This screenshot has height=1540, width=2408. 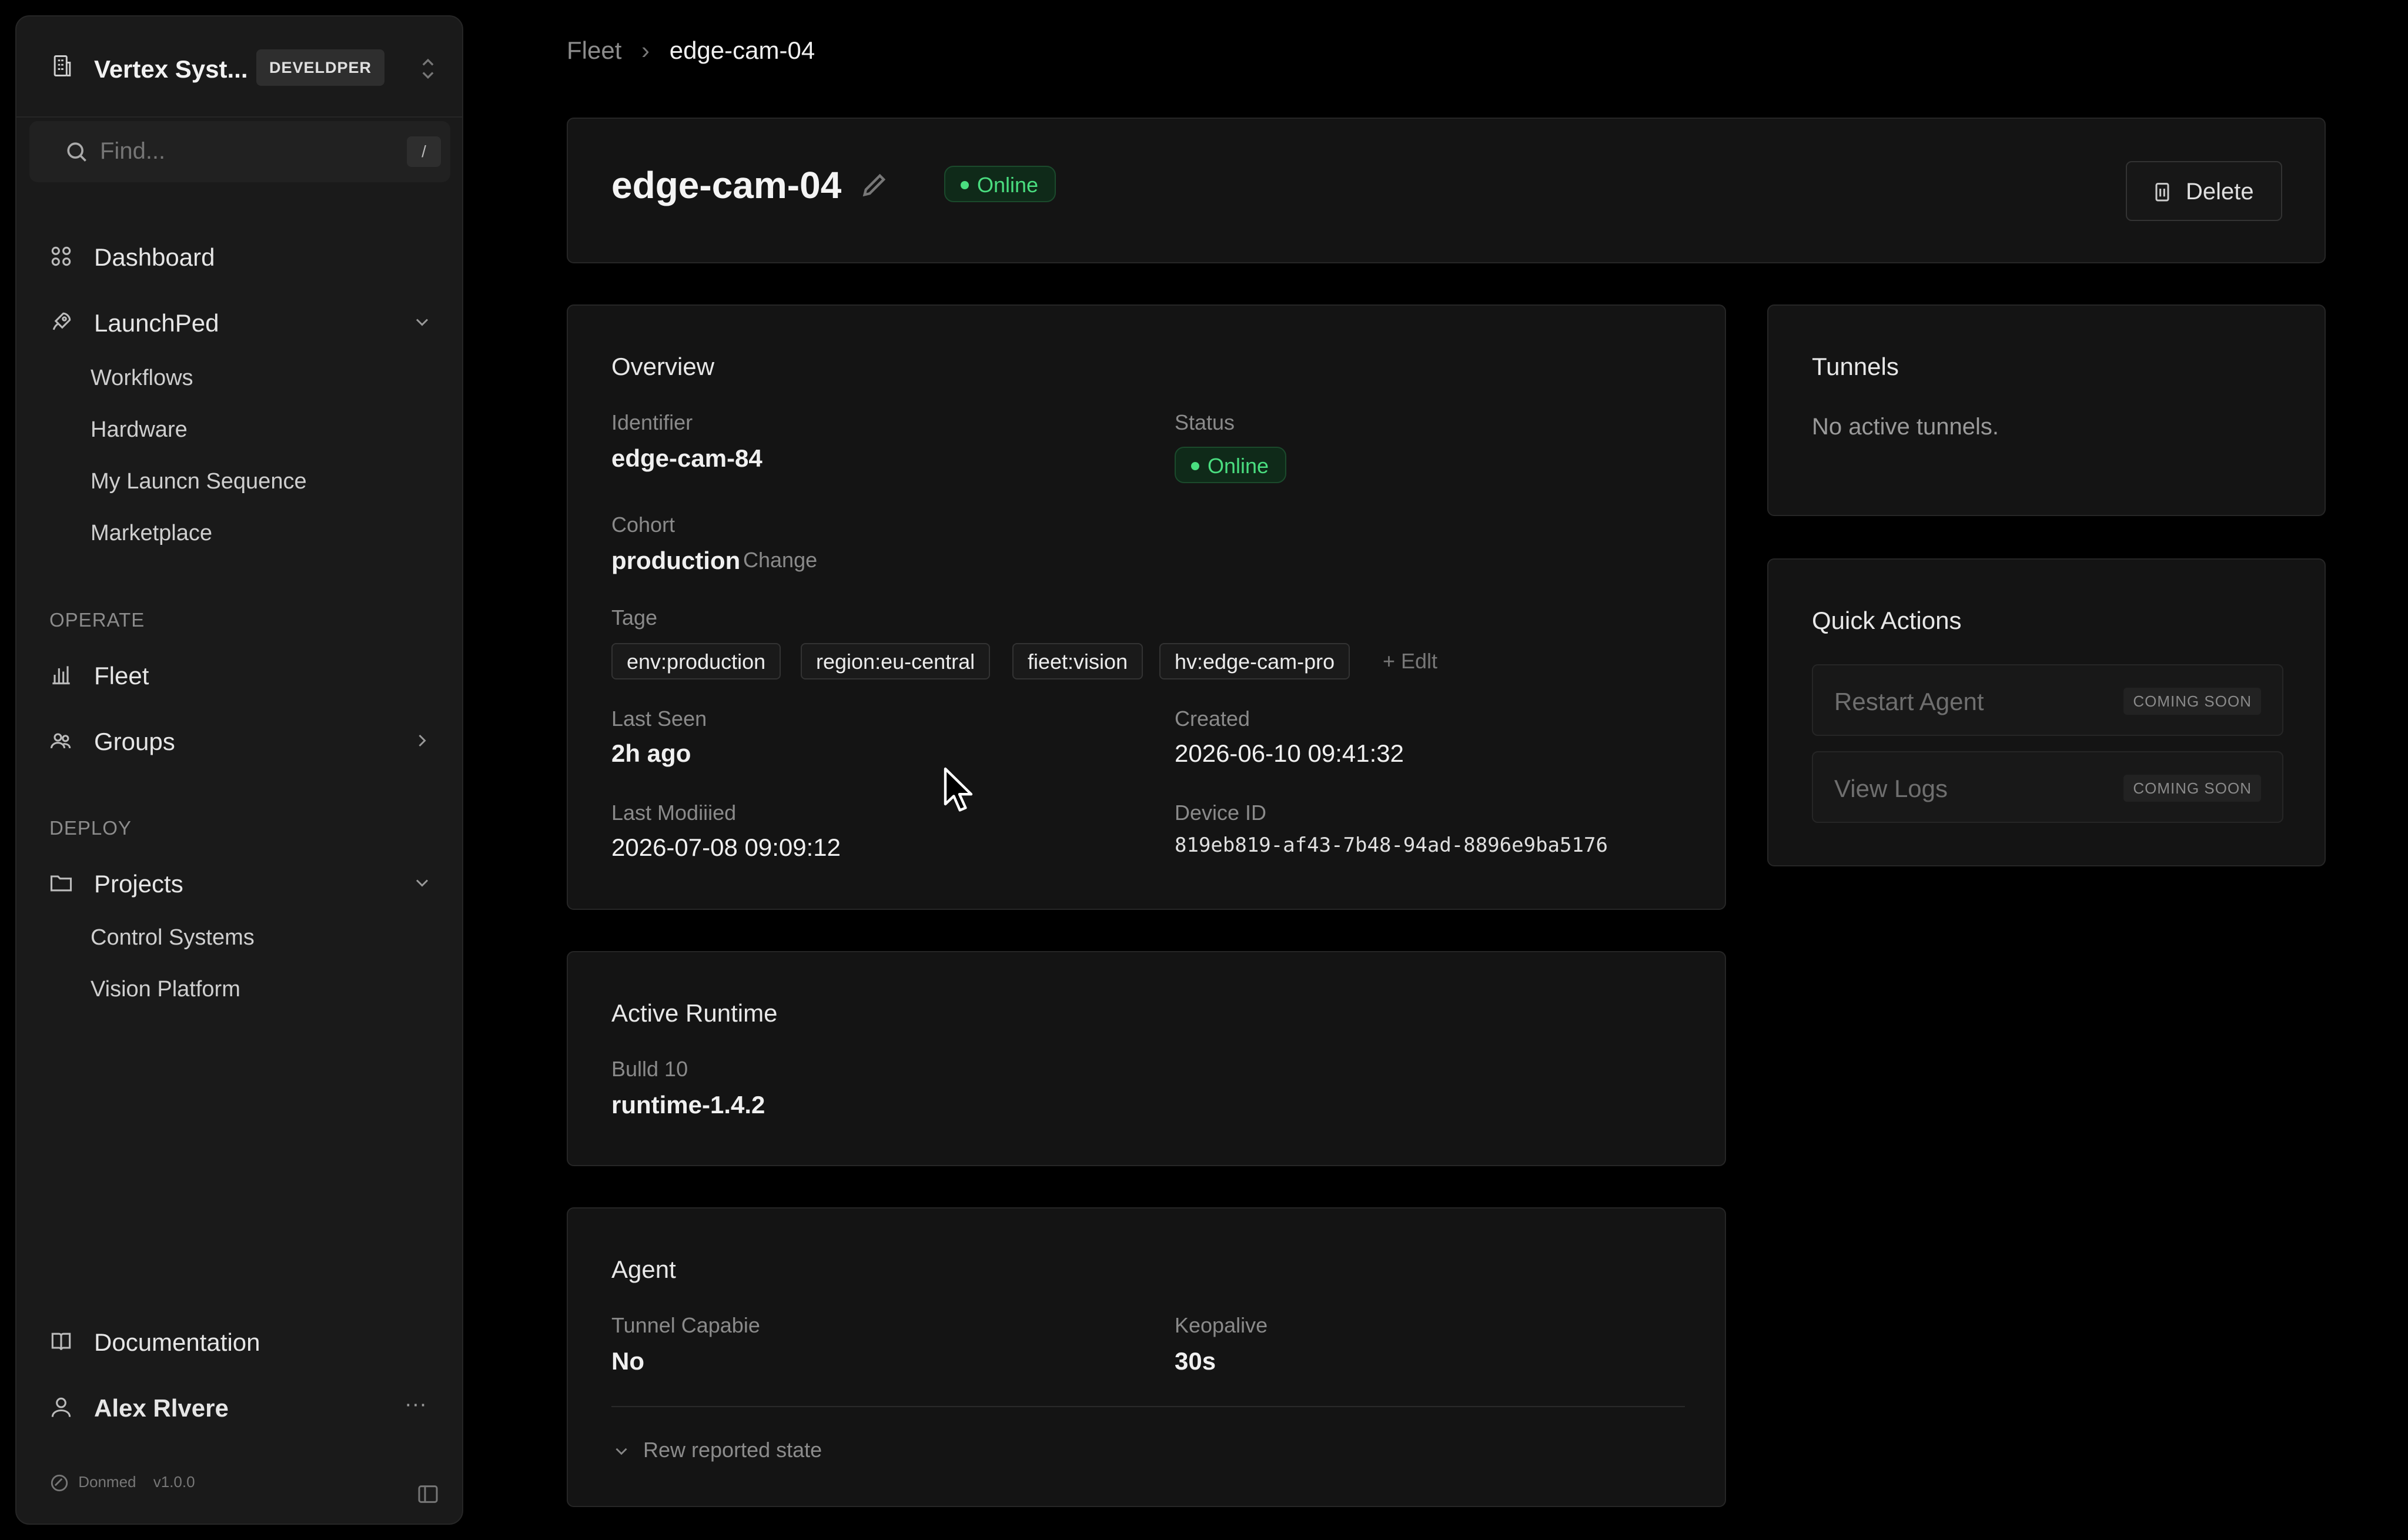 What do you see at coordinates (61, 883) in the screenshot?
I see `folder-icon` at bounding box center [61, 883].